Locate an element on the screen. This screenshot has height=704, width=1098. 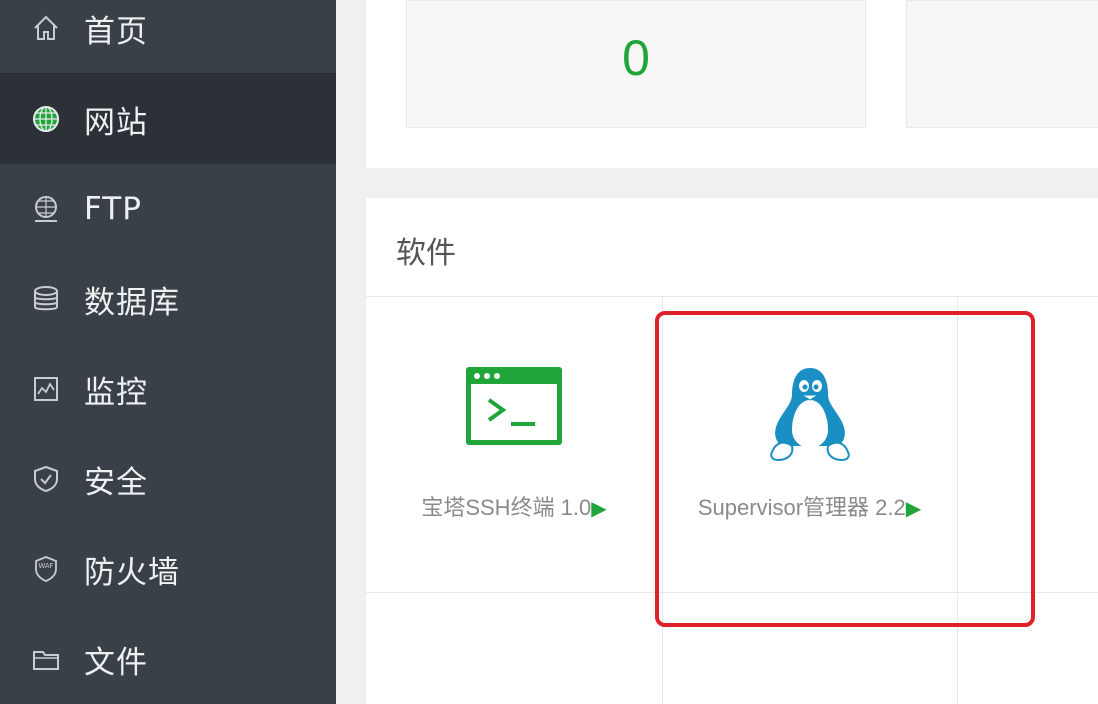
sidebar-item-label: 文件 is located at coordinates (116, 662).